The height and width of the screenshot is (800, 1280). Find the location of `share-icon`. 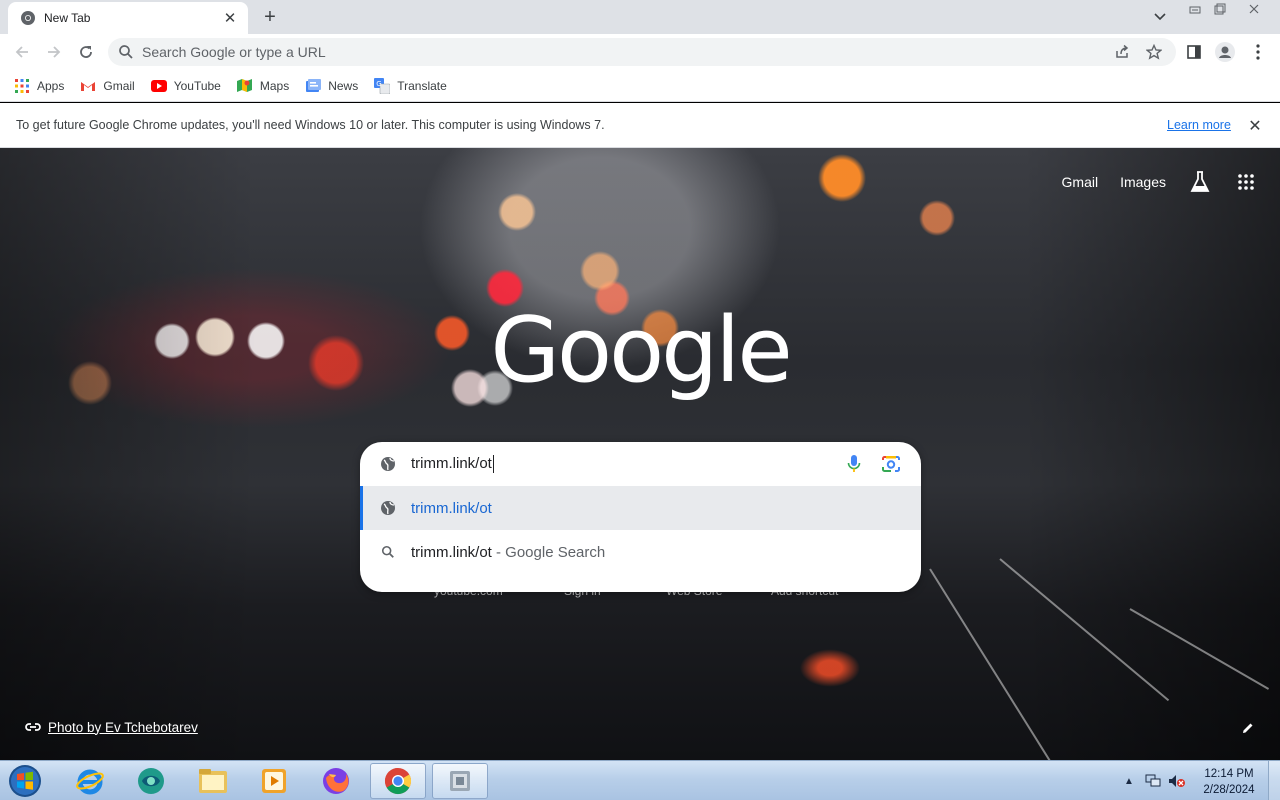

share-icon is located at coordinates (1122, 52).